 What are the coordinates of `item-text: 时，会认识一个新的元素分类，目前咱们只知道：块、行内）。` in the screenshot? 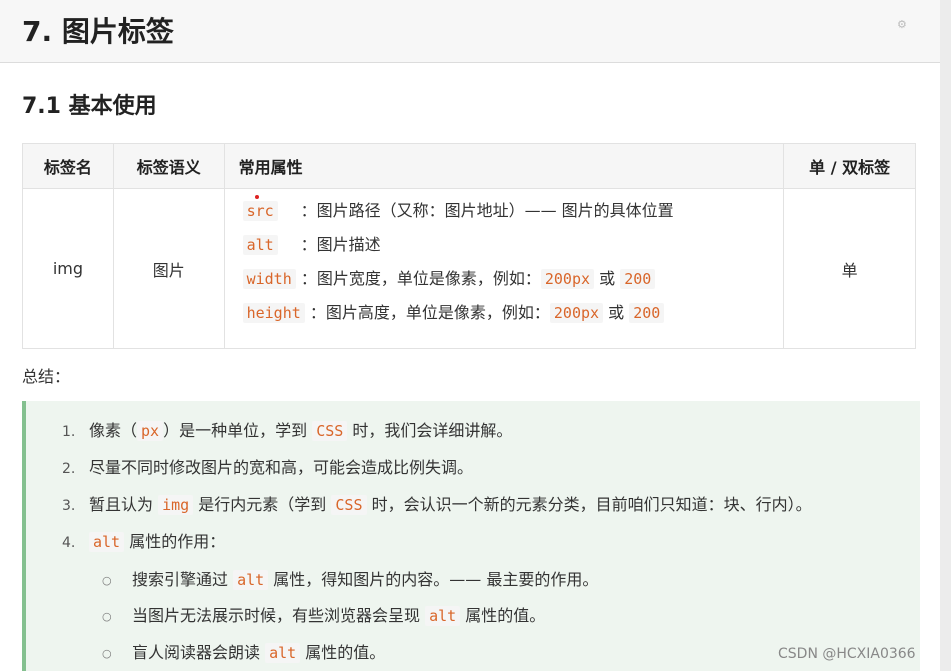 It's located at (591, 504).